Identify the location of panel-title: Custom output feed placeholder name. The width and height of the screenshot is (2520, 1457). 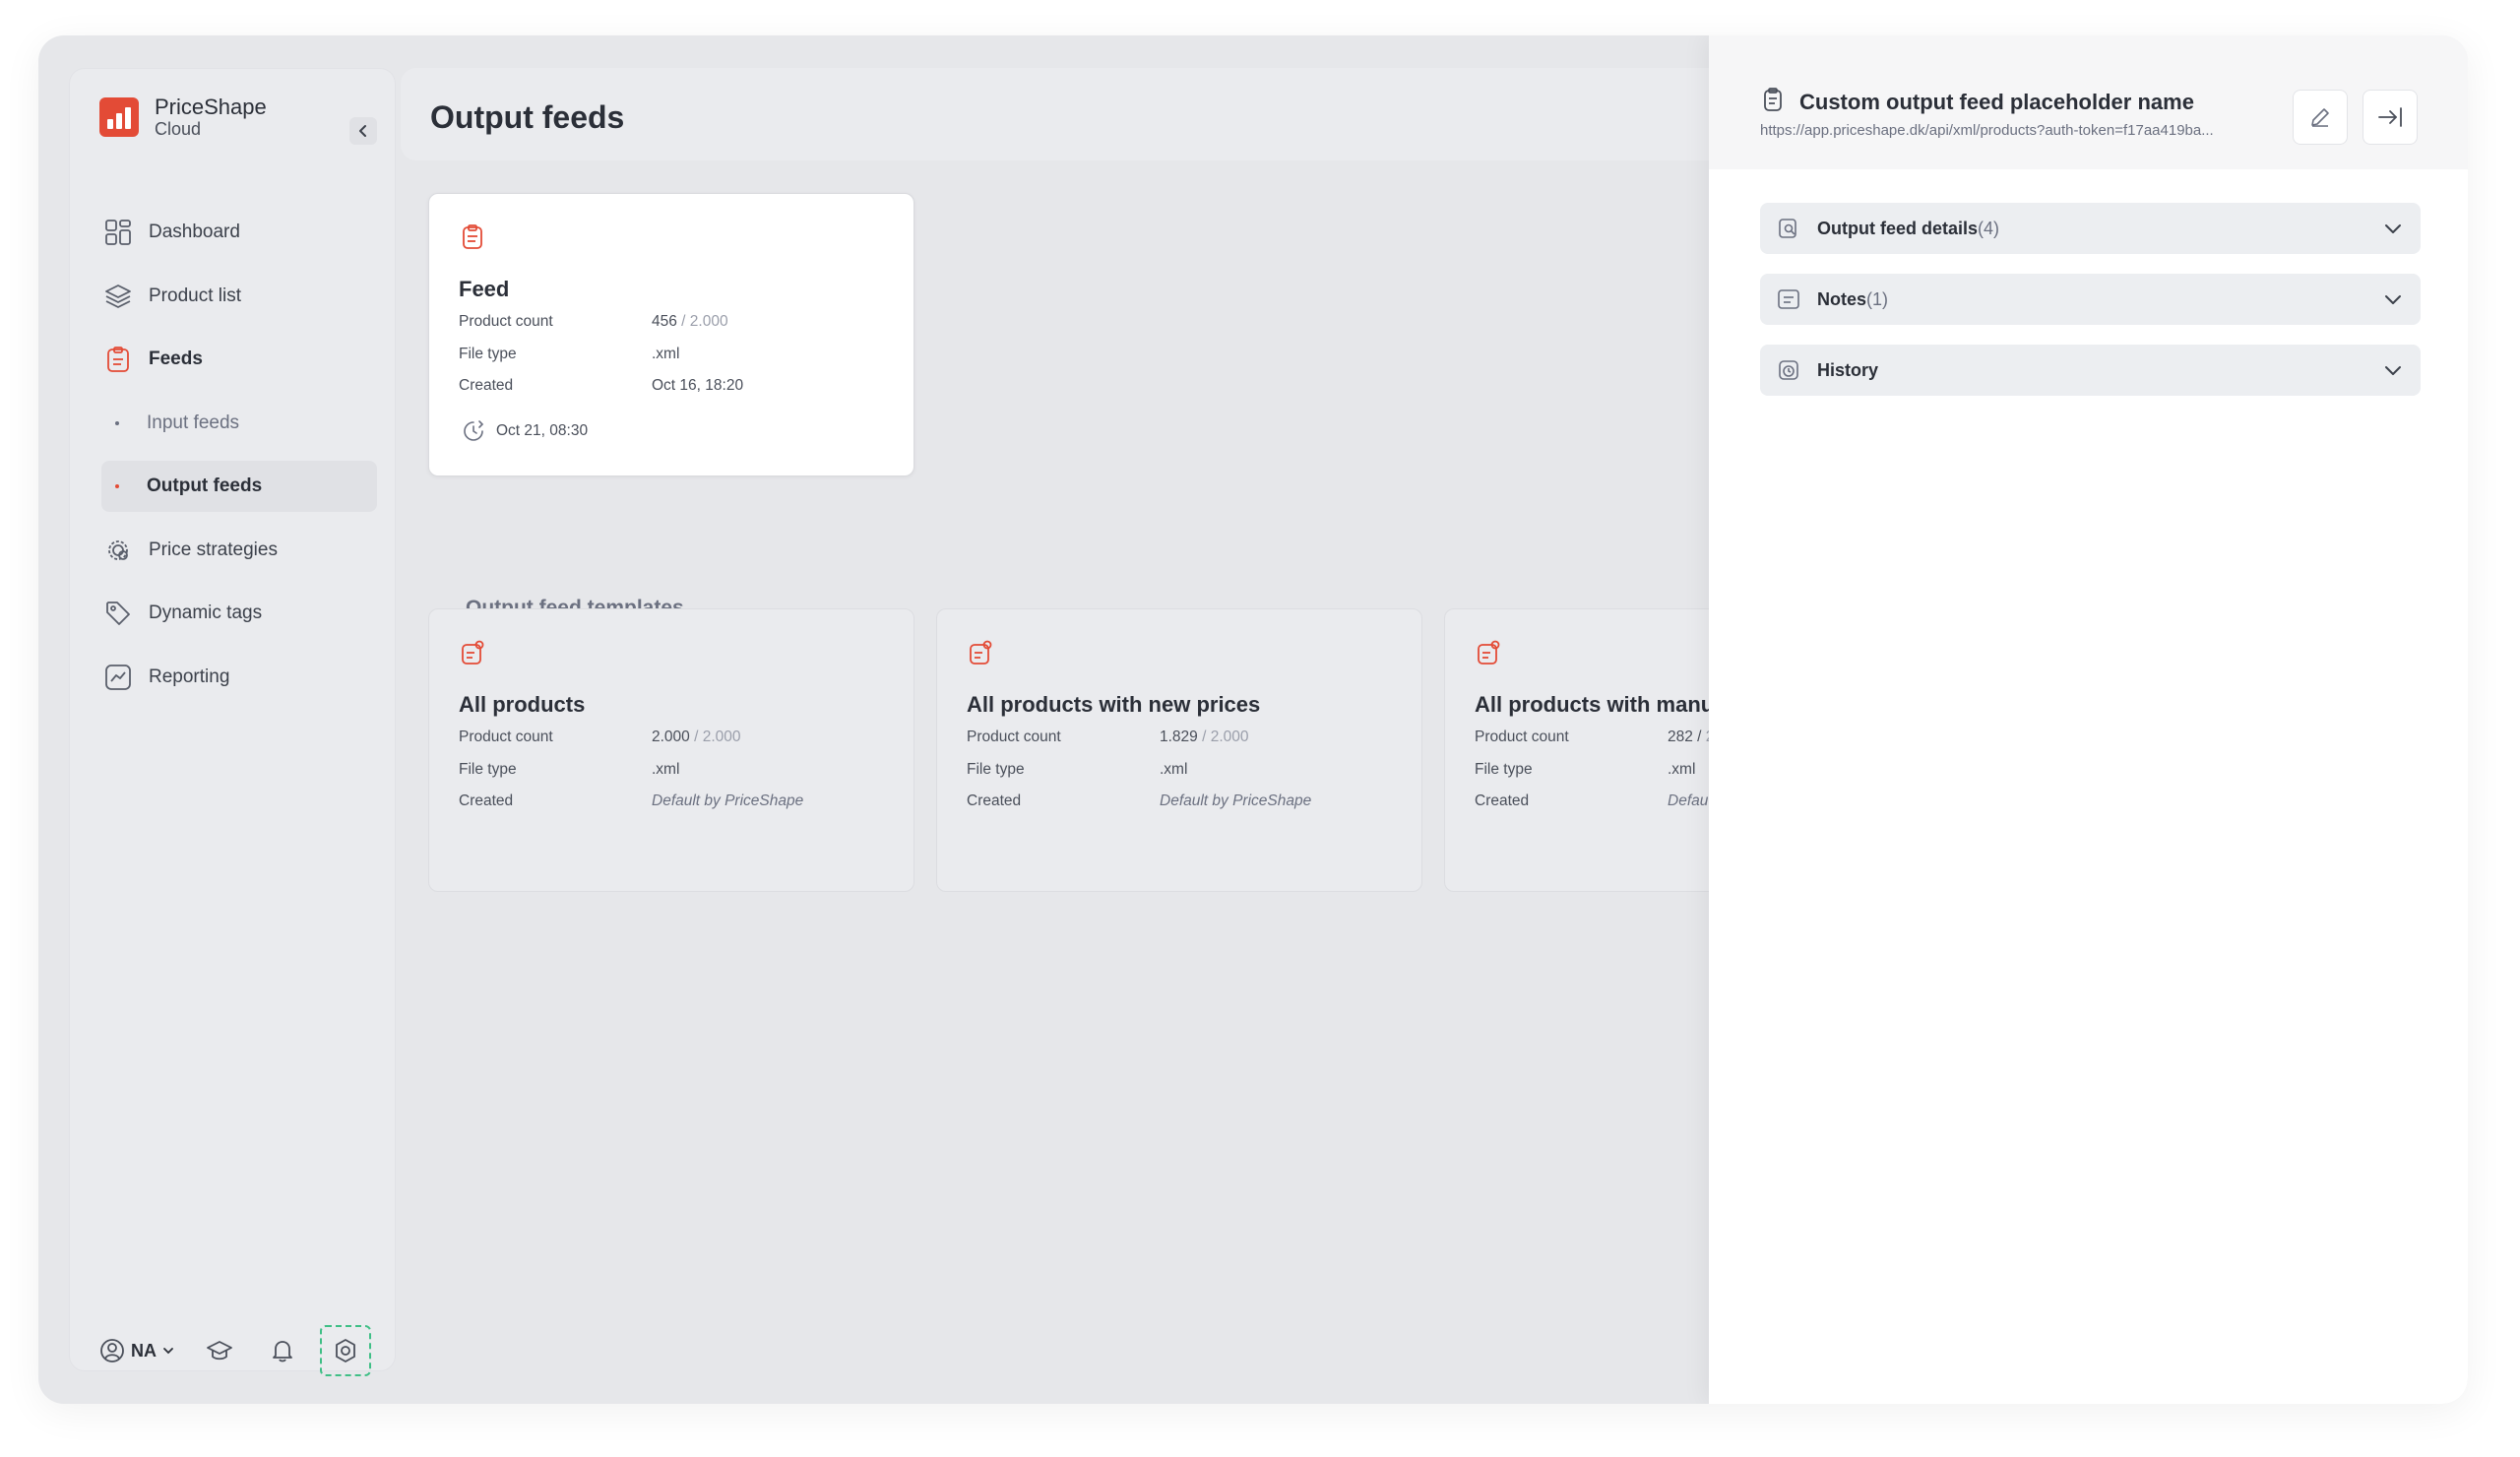
(1996, 102).